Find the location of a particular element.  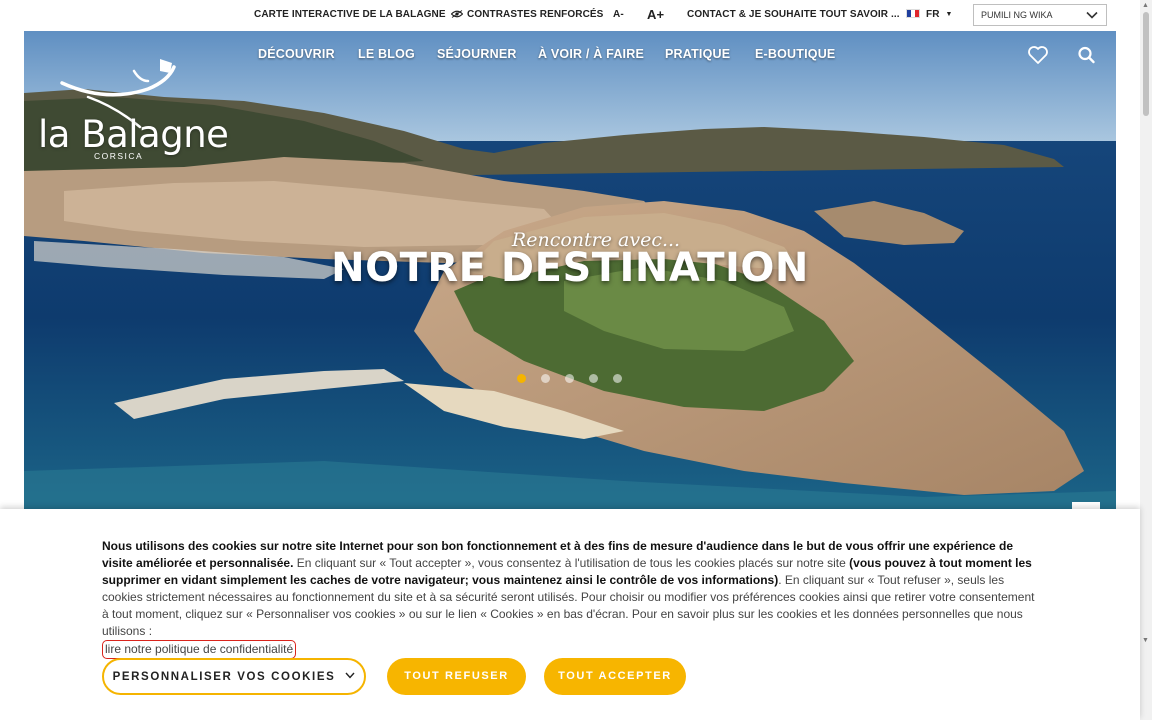

nav-sejourner: SÉJOURNER is located at coordinates (477, 54).